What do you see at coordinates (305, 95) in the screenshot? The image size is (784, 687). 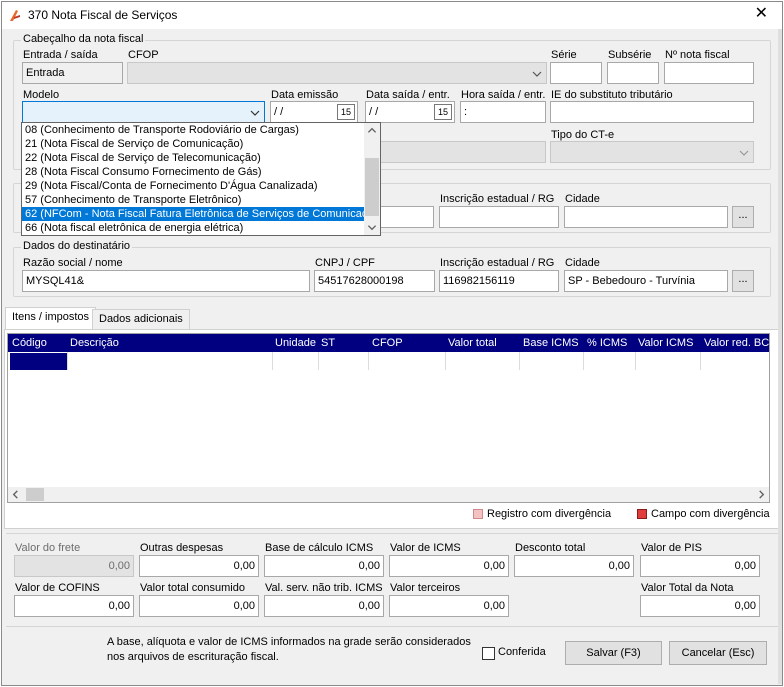 I see `data-emissao-label: Data emissão` at bounding box center [305, 95].